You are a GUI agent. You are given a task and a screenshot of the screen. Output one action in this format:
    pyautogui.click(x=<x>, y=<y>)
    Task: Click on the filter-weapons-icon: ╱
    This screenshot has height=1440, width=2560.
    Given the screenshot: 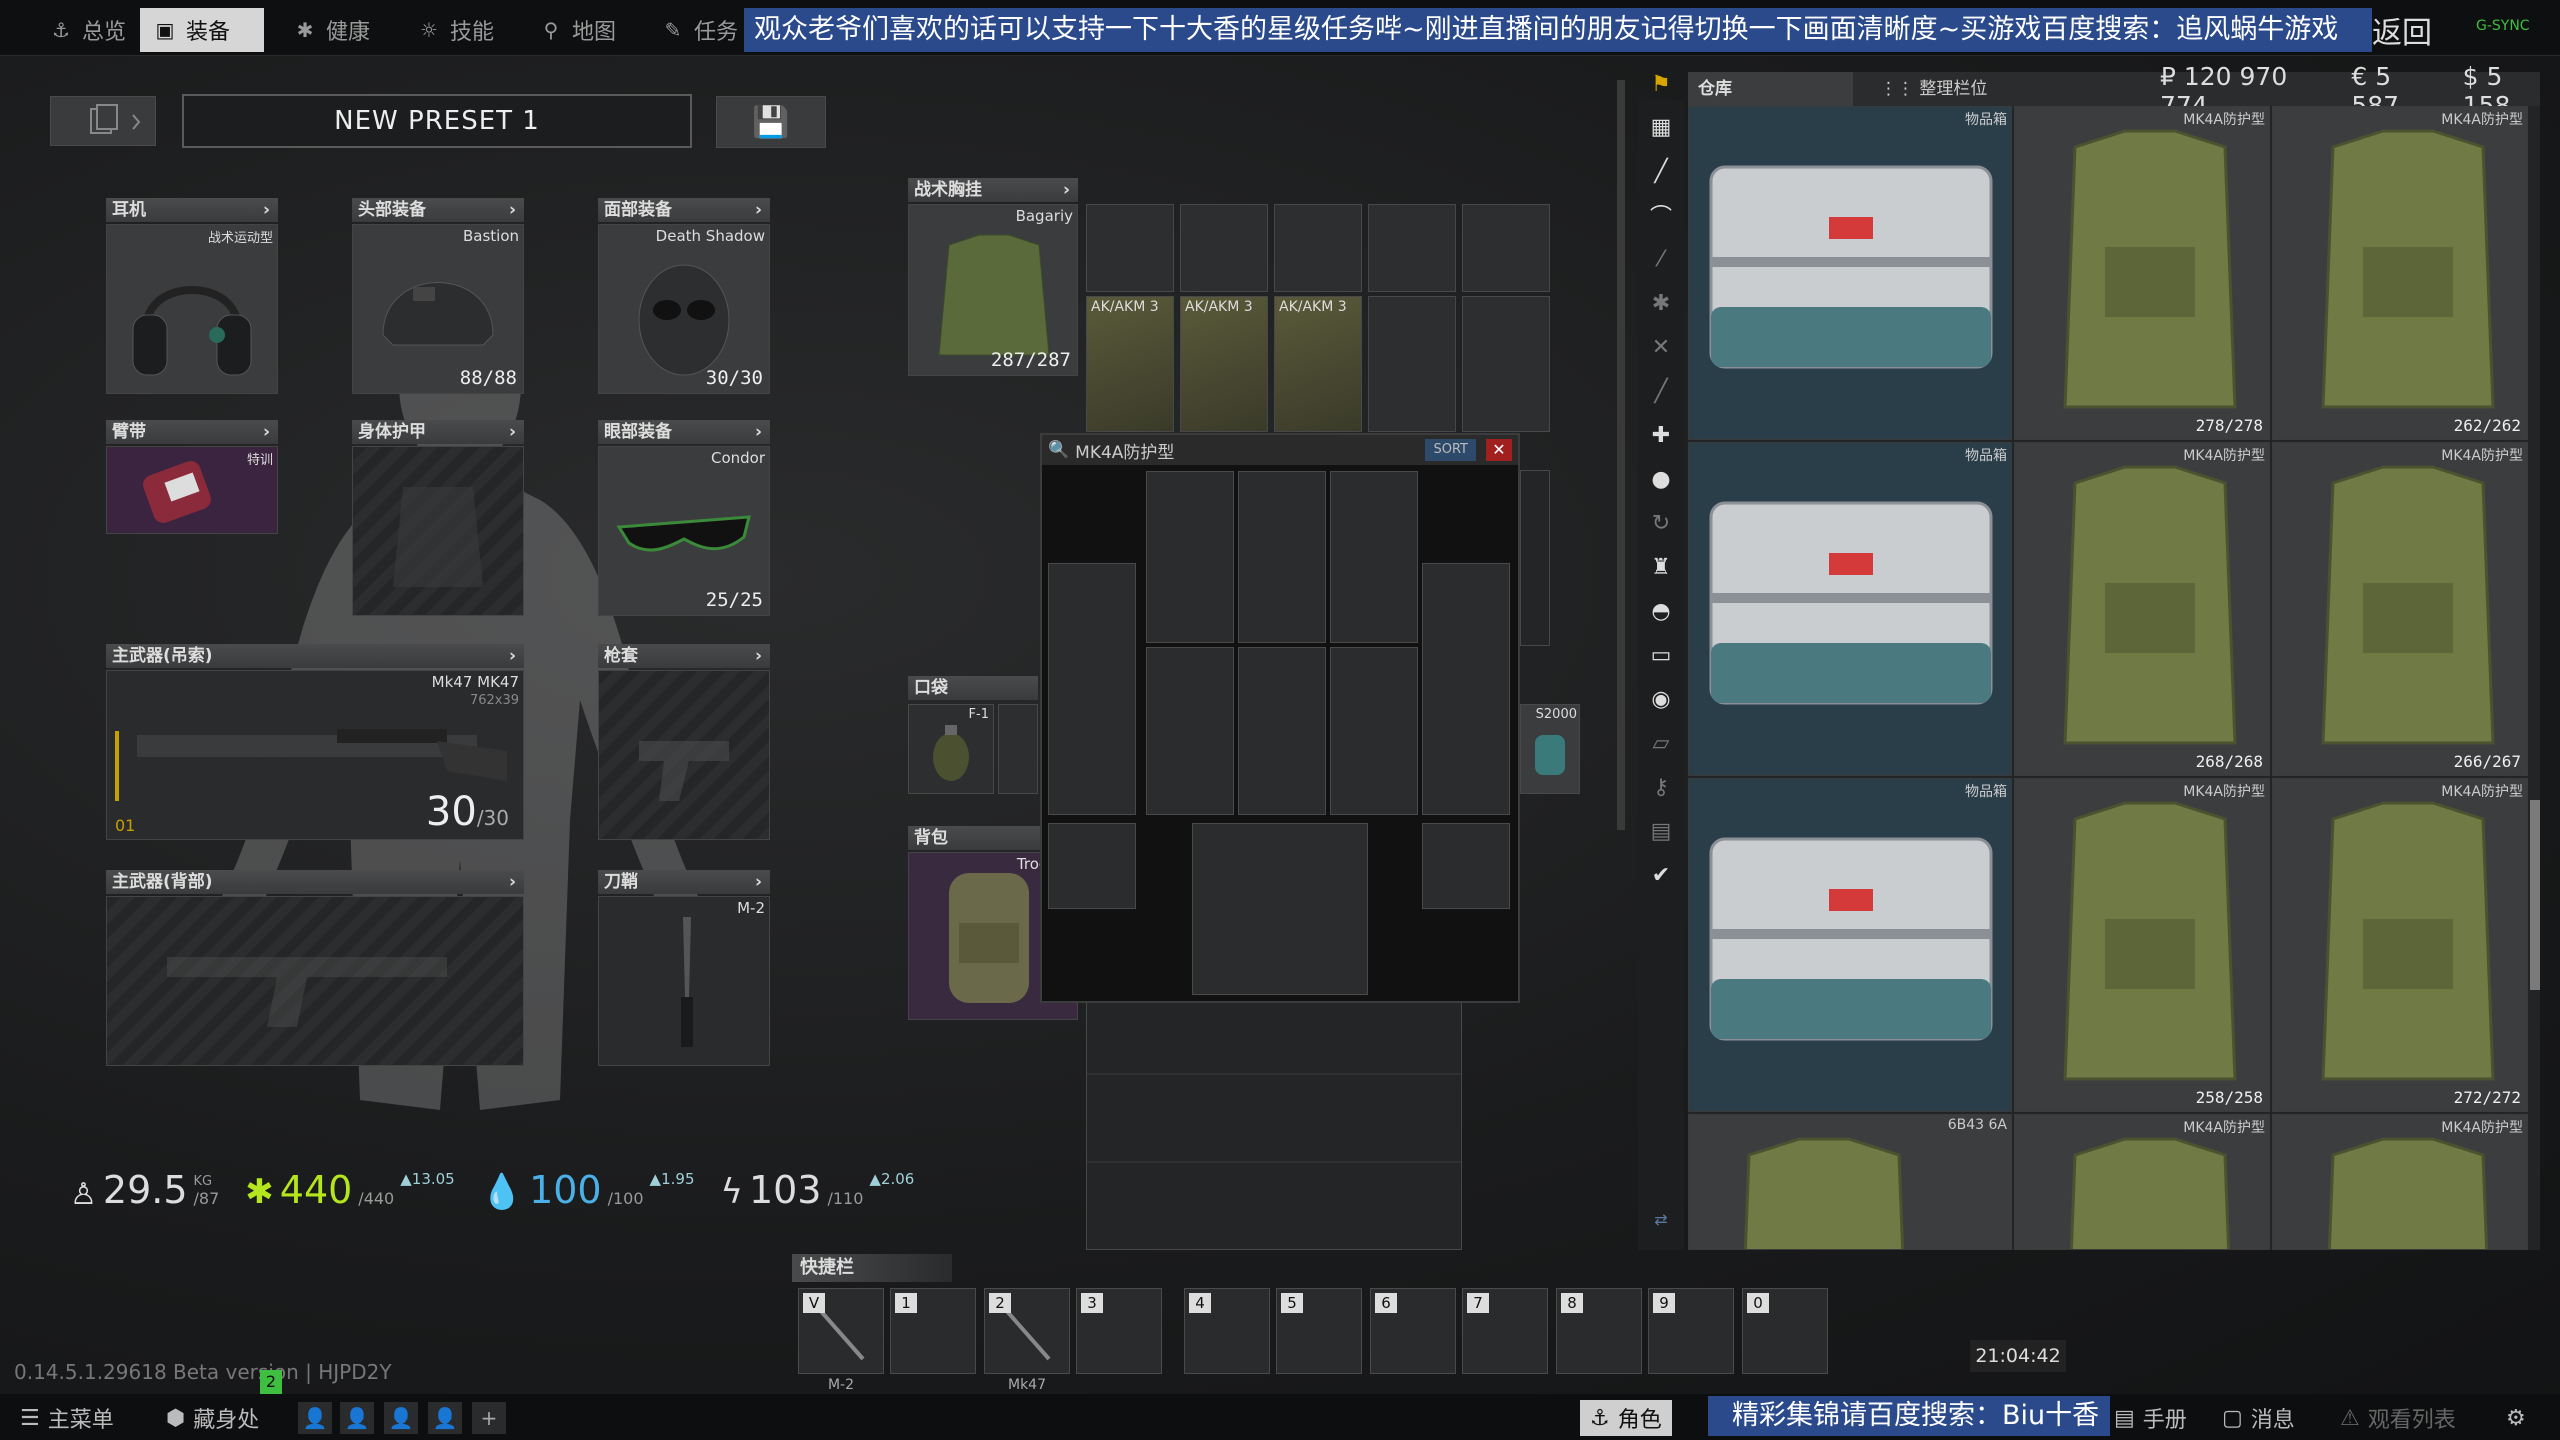 What is the action you would take?
    pyautogui.click(x=1661, y=171)
    